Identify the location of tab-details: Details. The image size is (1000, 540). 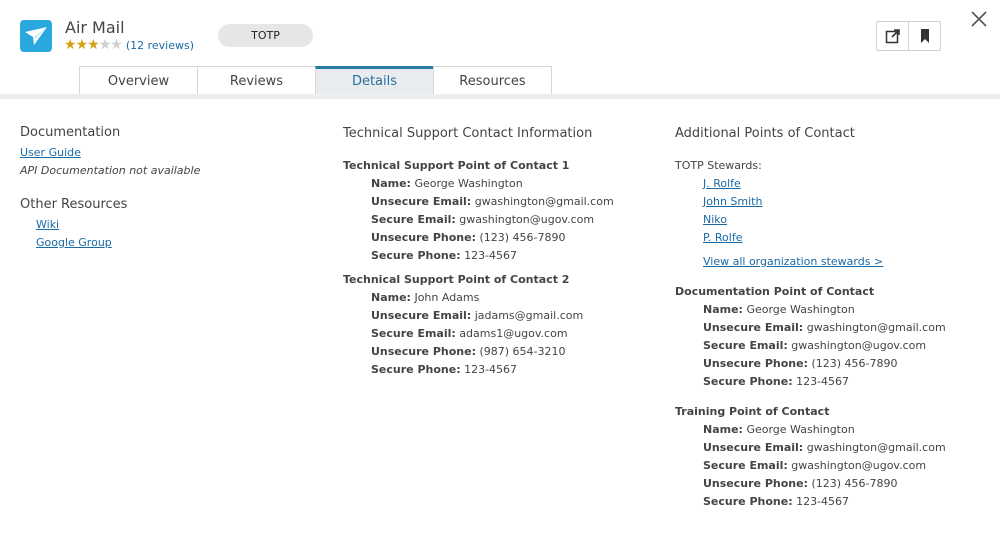
(374, 80).